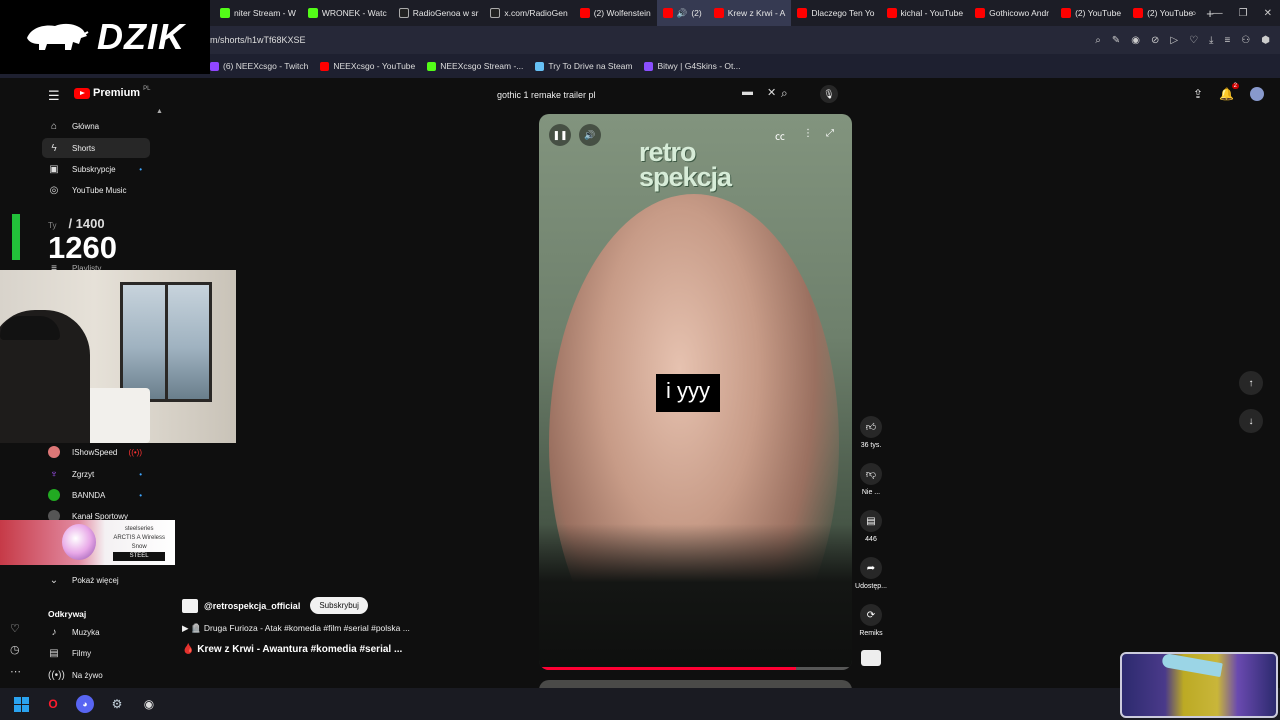 This screenshot has height=720, width=1280. Describe the element at coordinates (871, 521) in the screenshot. I see `comment-icon: ▤` at that location.